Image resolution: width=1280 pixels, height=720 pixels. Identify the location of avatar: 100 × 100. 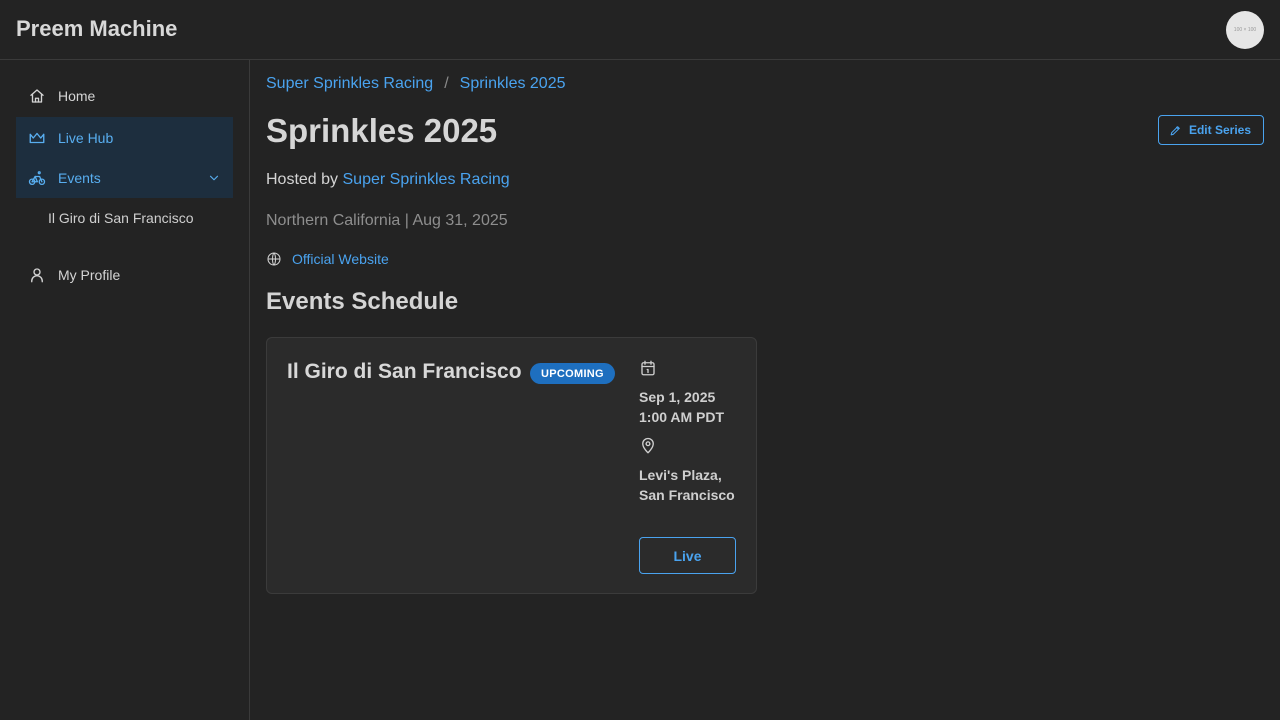
(1245, 30).